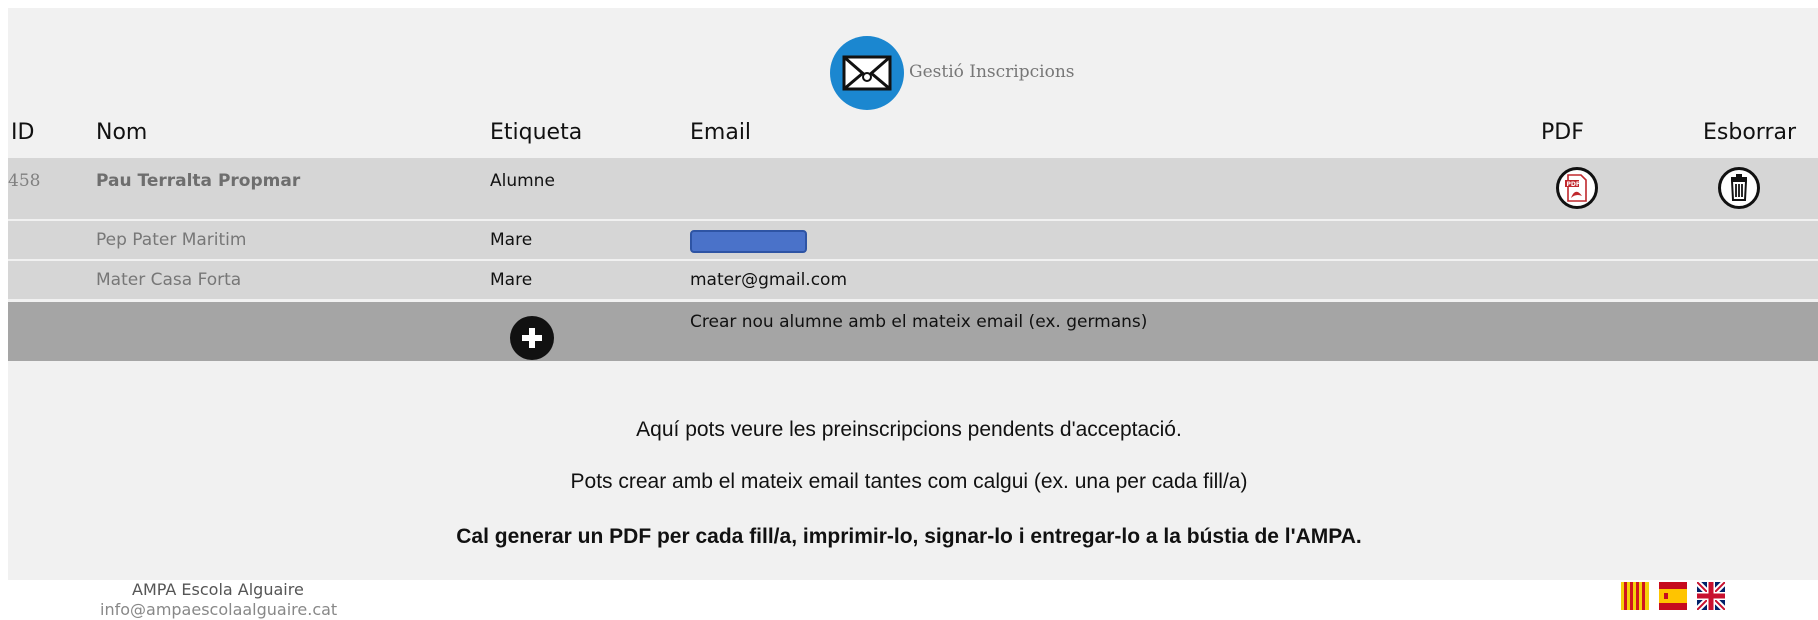  Describe the element at coordinates (1573, 184) in the screenshot. I see `svg-text: PDF` at that location.